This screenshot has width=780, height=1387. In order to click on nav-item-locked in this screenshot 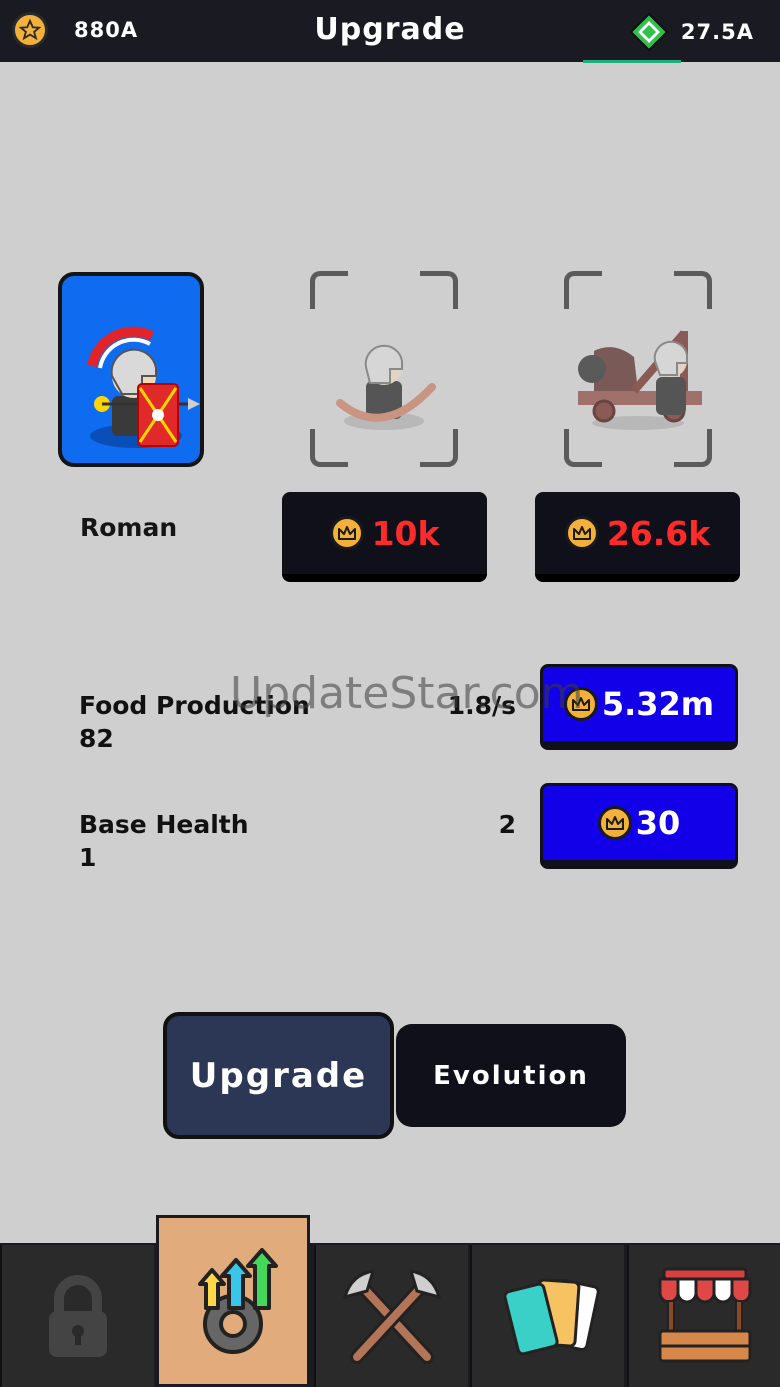, I will do `click(77, 1316)`.